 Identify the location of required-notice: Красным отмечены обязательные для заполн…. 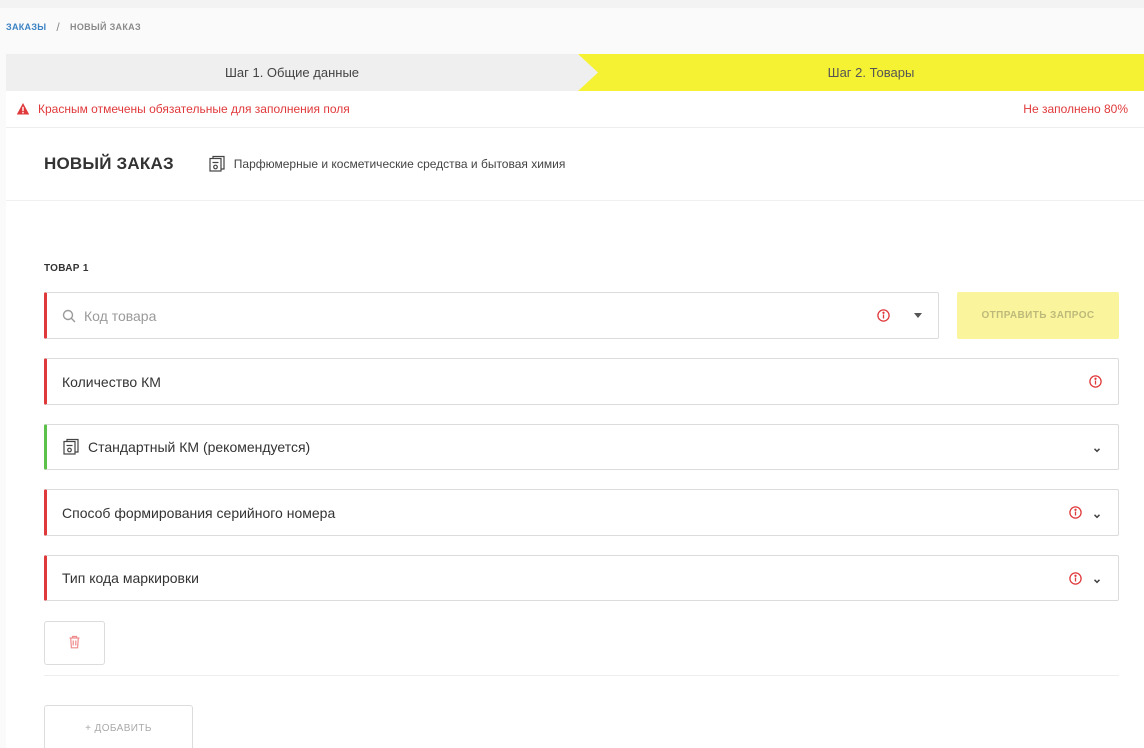
(575, 109).